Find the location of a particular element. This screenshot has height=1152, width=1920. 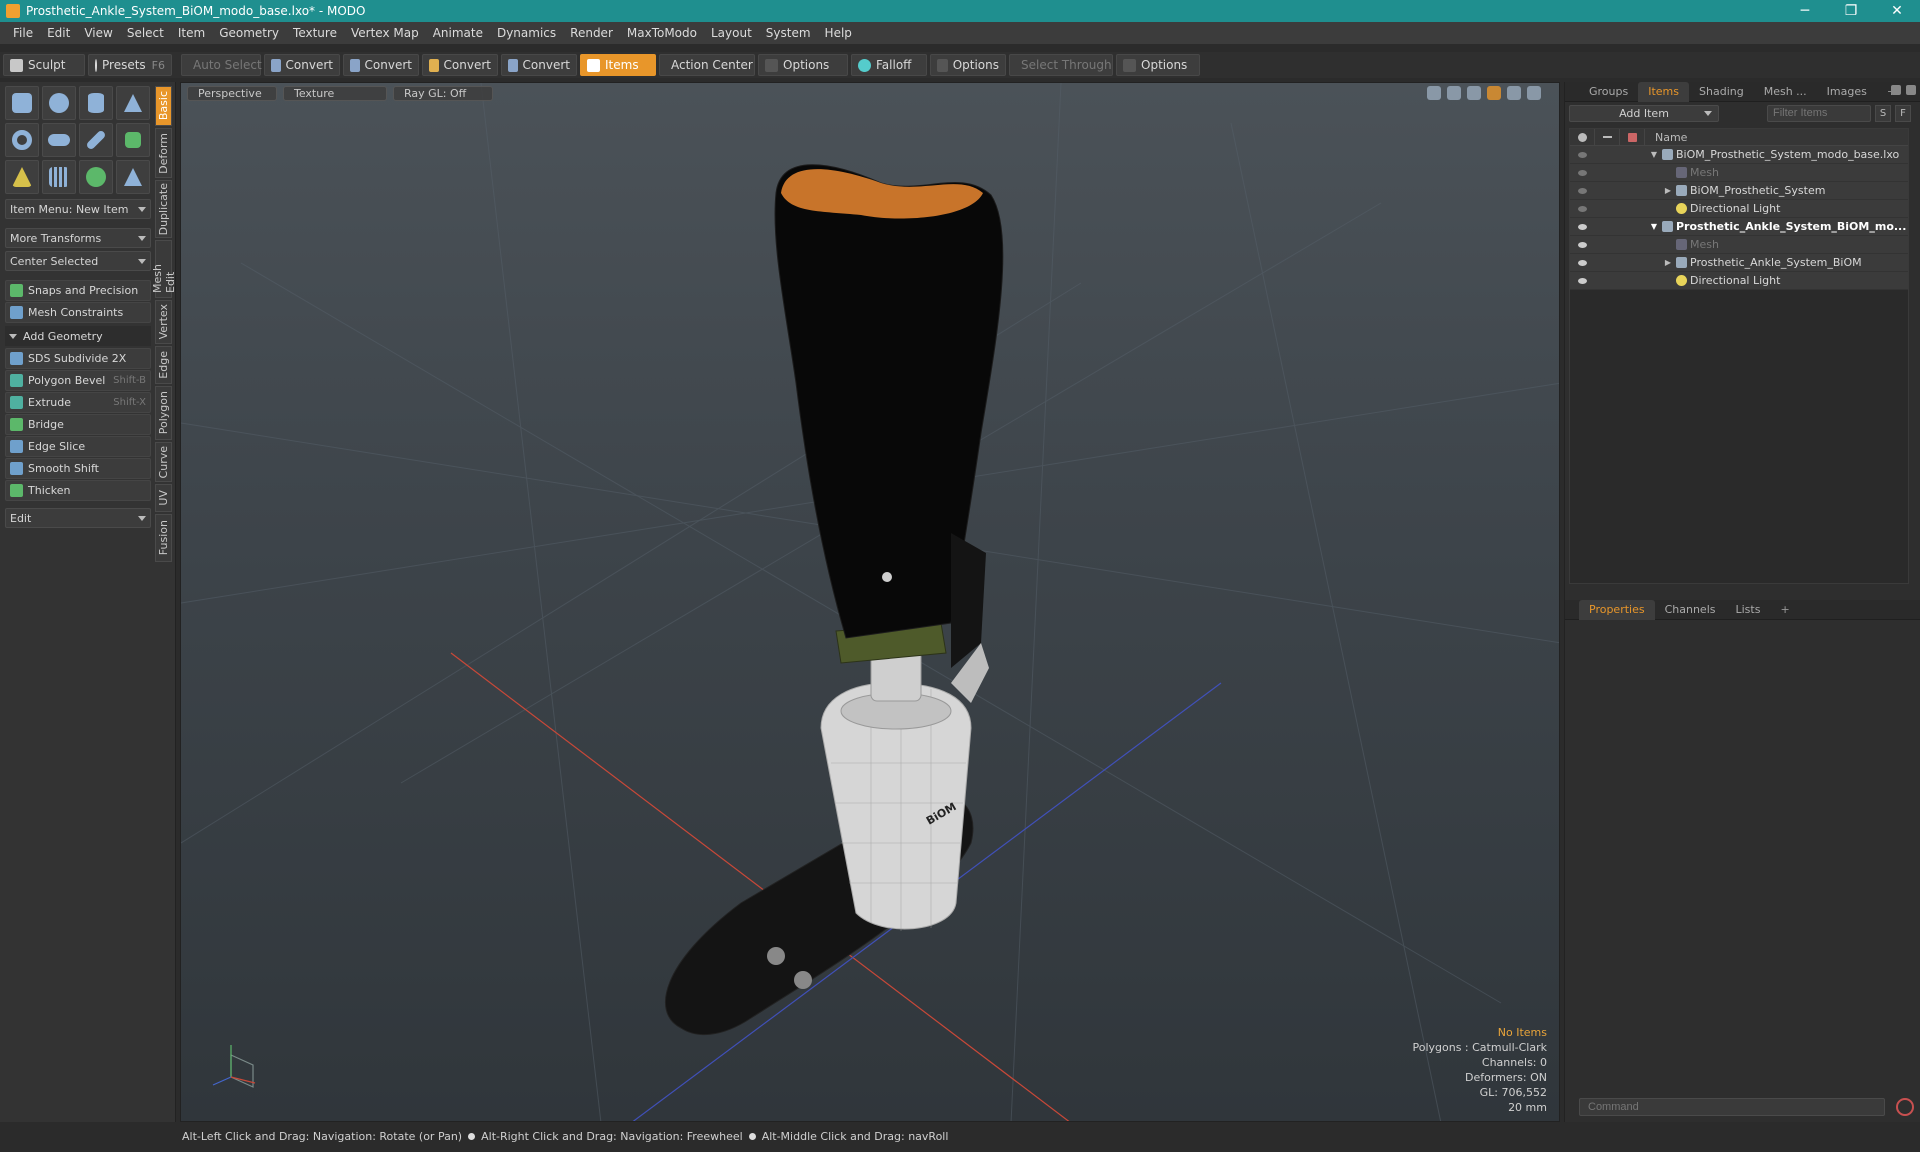

tab-mesh-edit: Mesh Edit is located at coordinates (164, 269).